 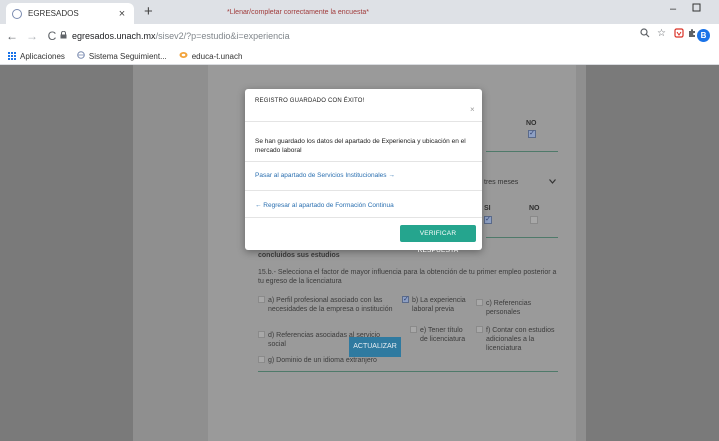 I want to click on profile-avatar: B, so click(x=703, y=35).